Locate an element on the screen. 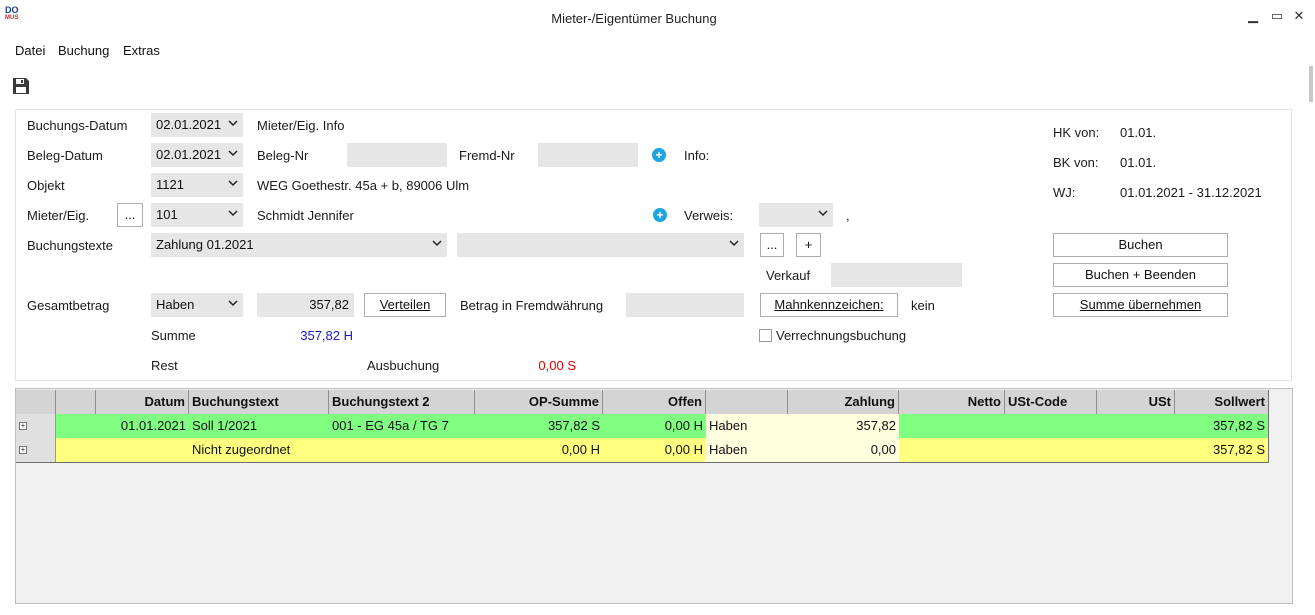  cell-offen: 0,00 H is located at coordinates (683, 449).